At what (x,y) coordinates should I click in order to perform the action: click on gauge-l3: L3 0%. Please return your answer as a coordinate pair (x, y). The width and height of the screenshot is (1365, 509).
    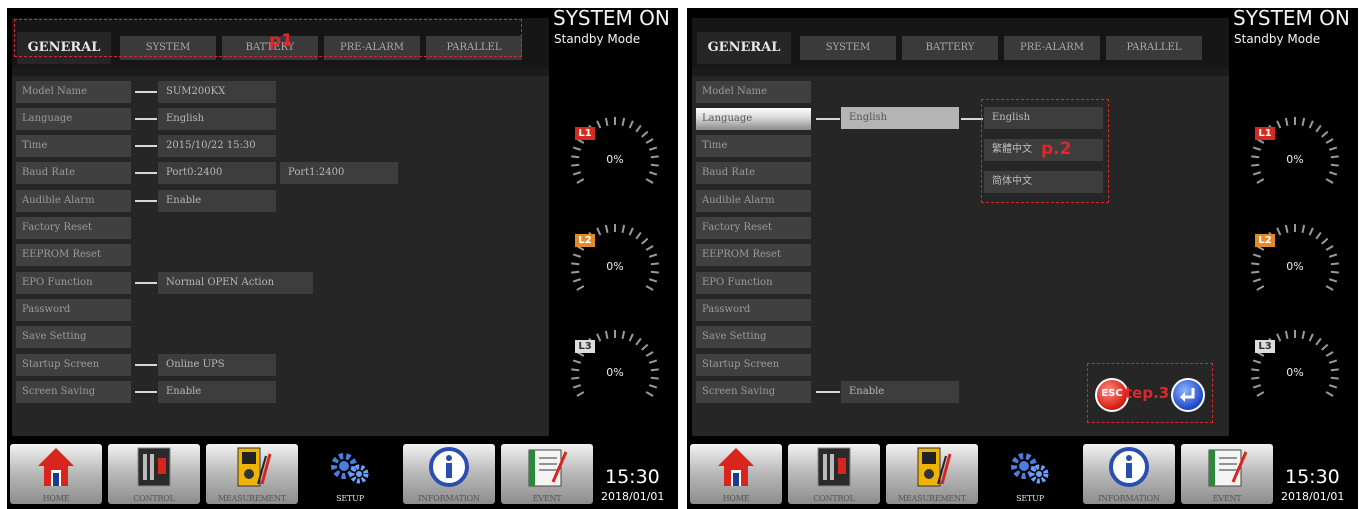
    Looking at the image, I should click on (1295, 374).